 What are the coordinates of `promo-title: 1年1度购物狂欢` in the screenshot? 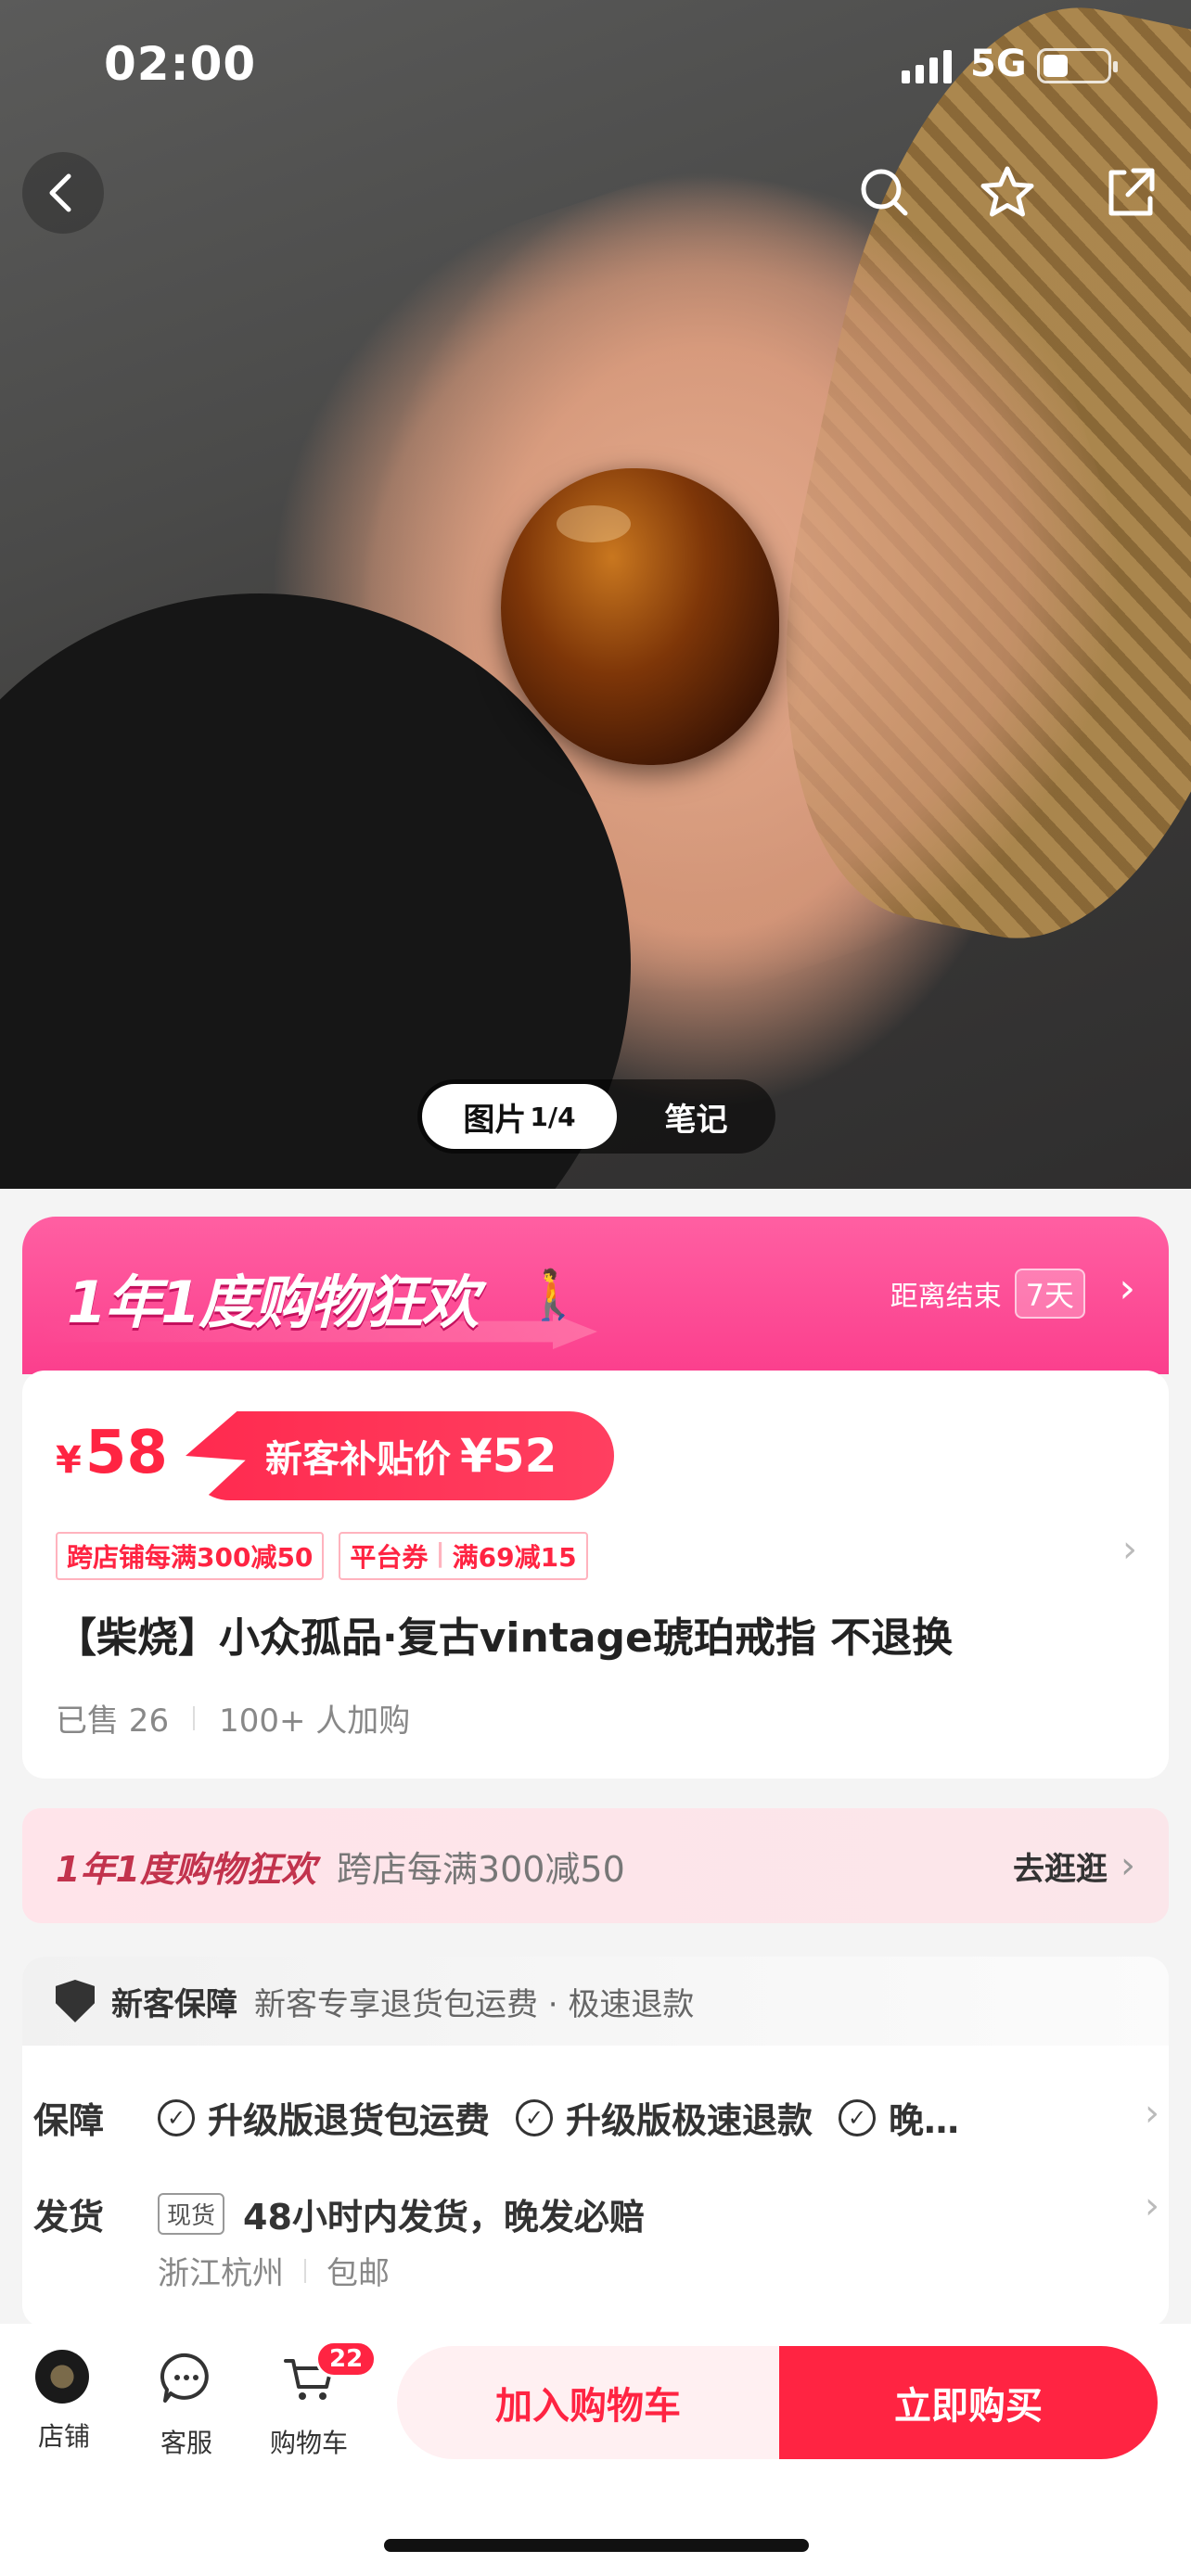 It's located at (273, 1303).